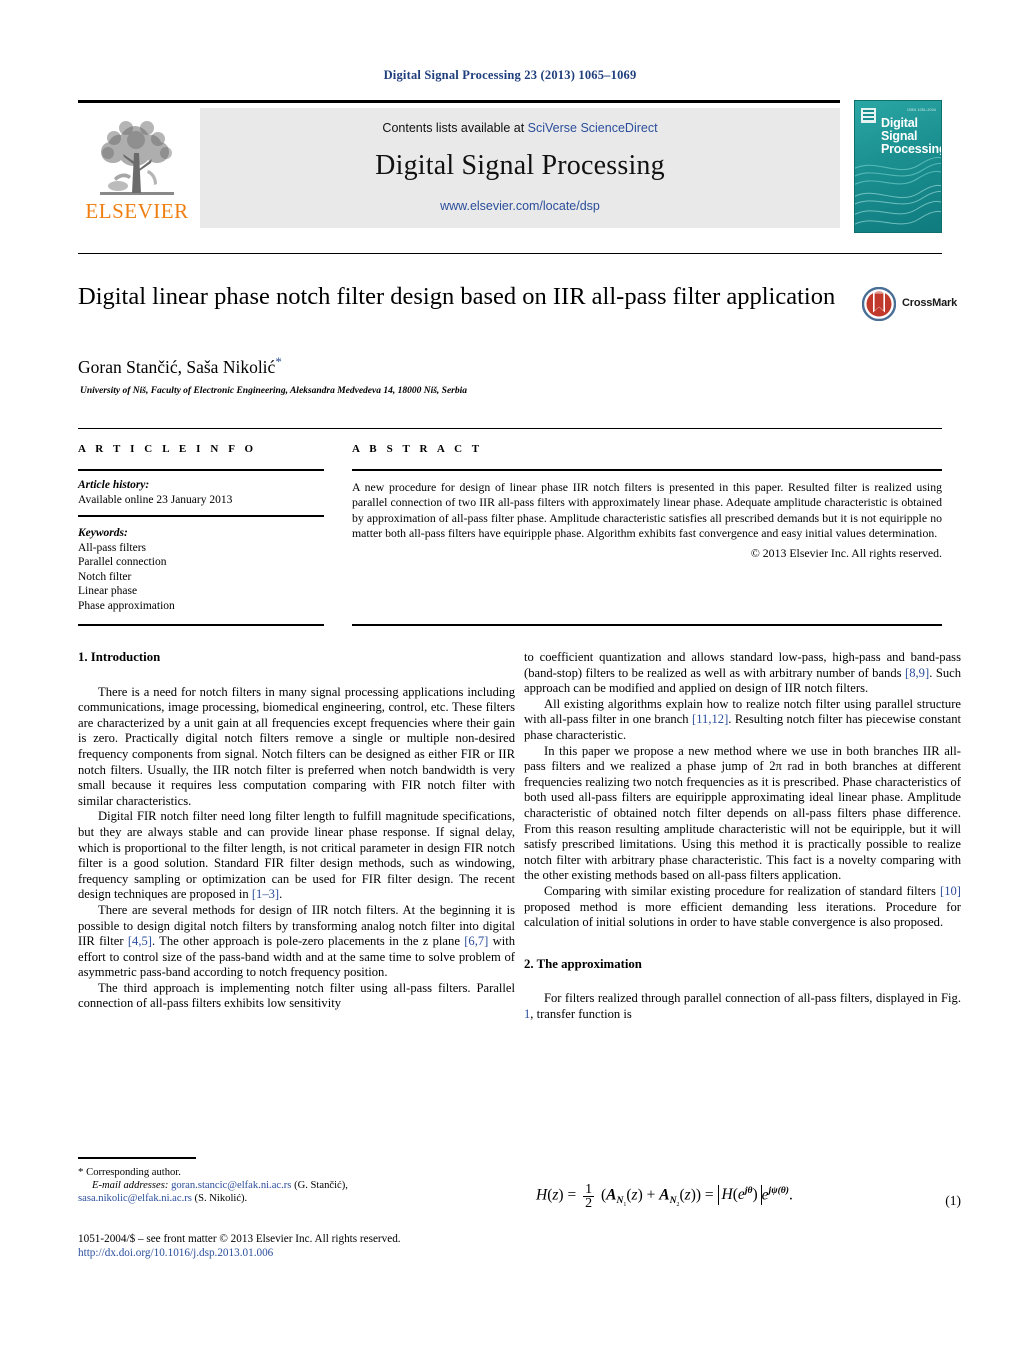 The width and height of the screenshot is (1020, 1351). What do you see at coordinates (133, 1172) in the screenshot?
I see `footnote-corresponding-text: Corresponding author.` at bounding box center [133, 1172].